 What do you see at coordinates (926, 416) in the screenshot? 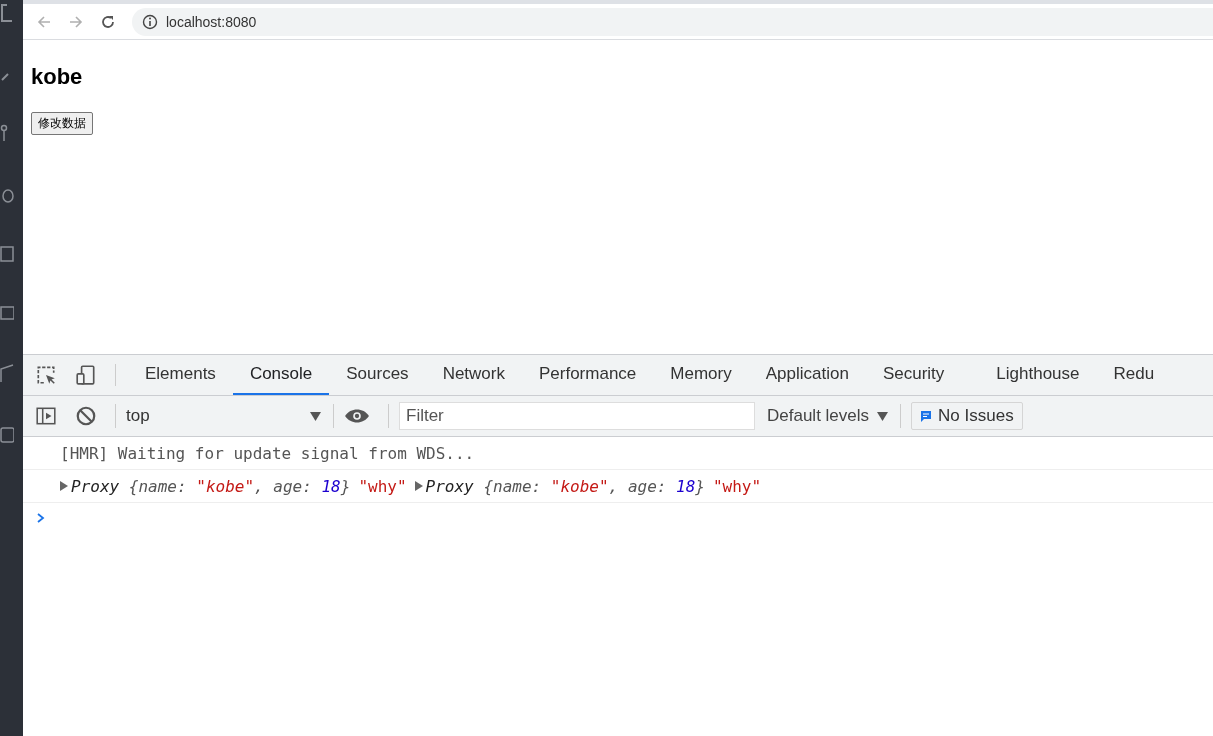
I see `message-icon` at bounding box center [926, 416].